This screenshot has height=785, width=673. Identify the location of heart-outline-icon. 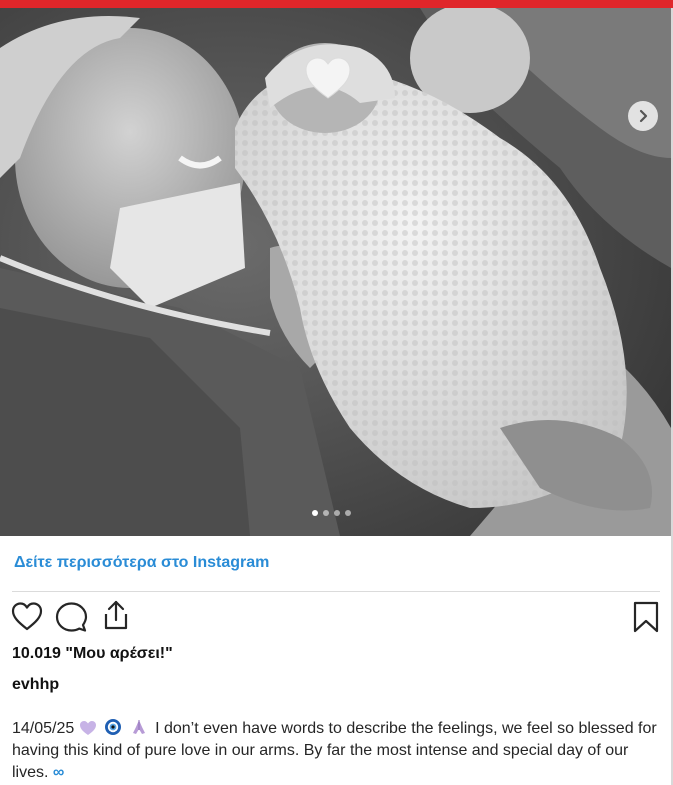
(27, 616).